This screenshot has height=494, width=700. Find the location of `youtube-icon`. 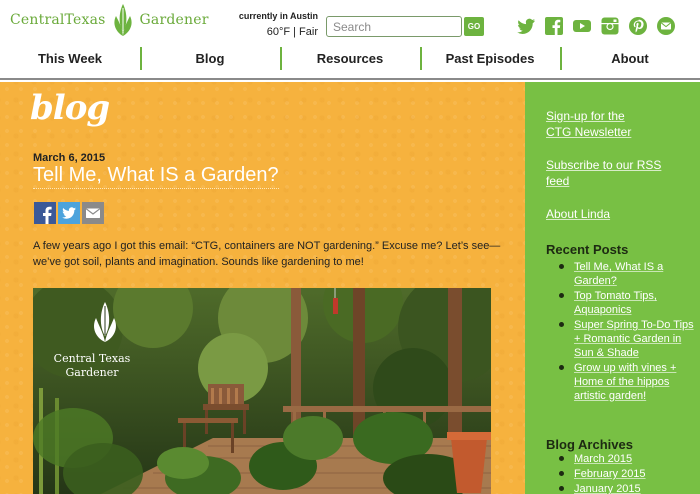

youtube-icon is located at coordinates (582, 26).